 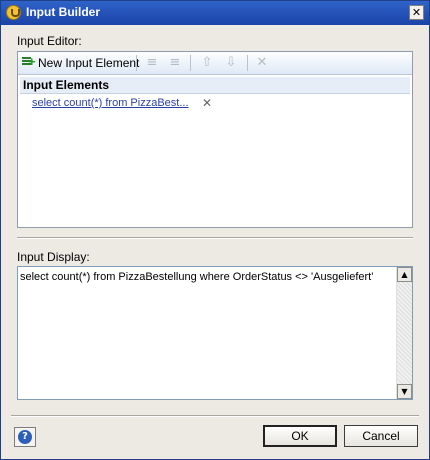 I want to click on indent-icon: ≡, so click(x=152, y=63).